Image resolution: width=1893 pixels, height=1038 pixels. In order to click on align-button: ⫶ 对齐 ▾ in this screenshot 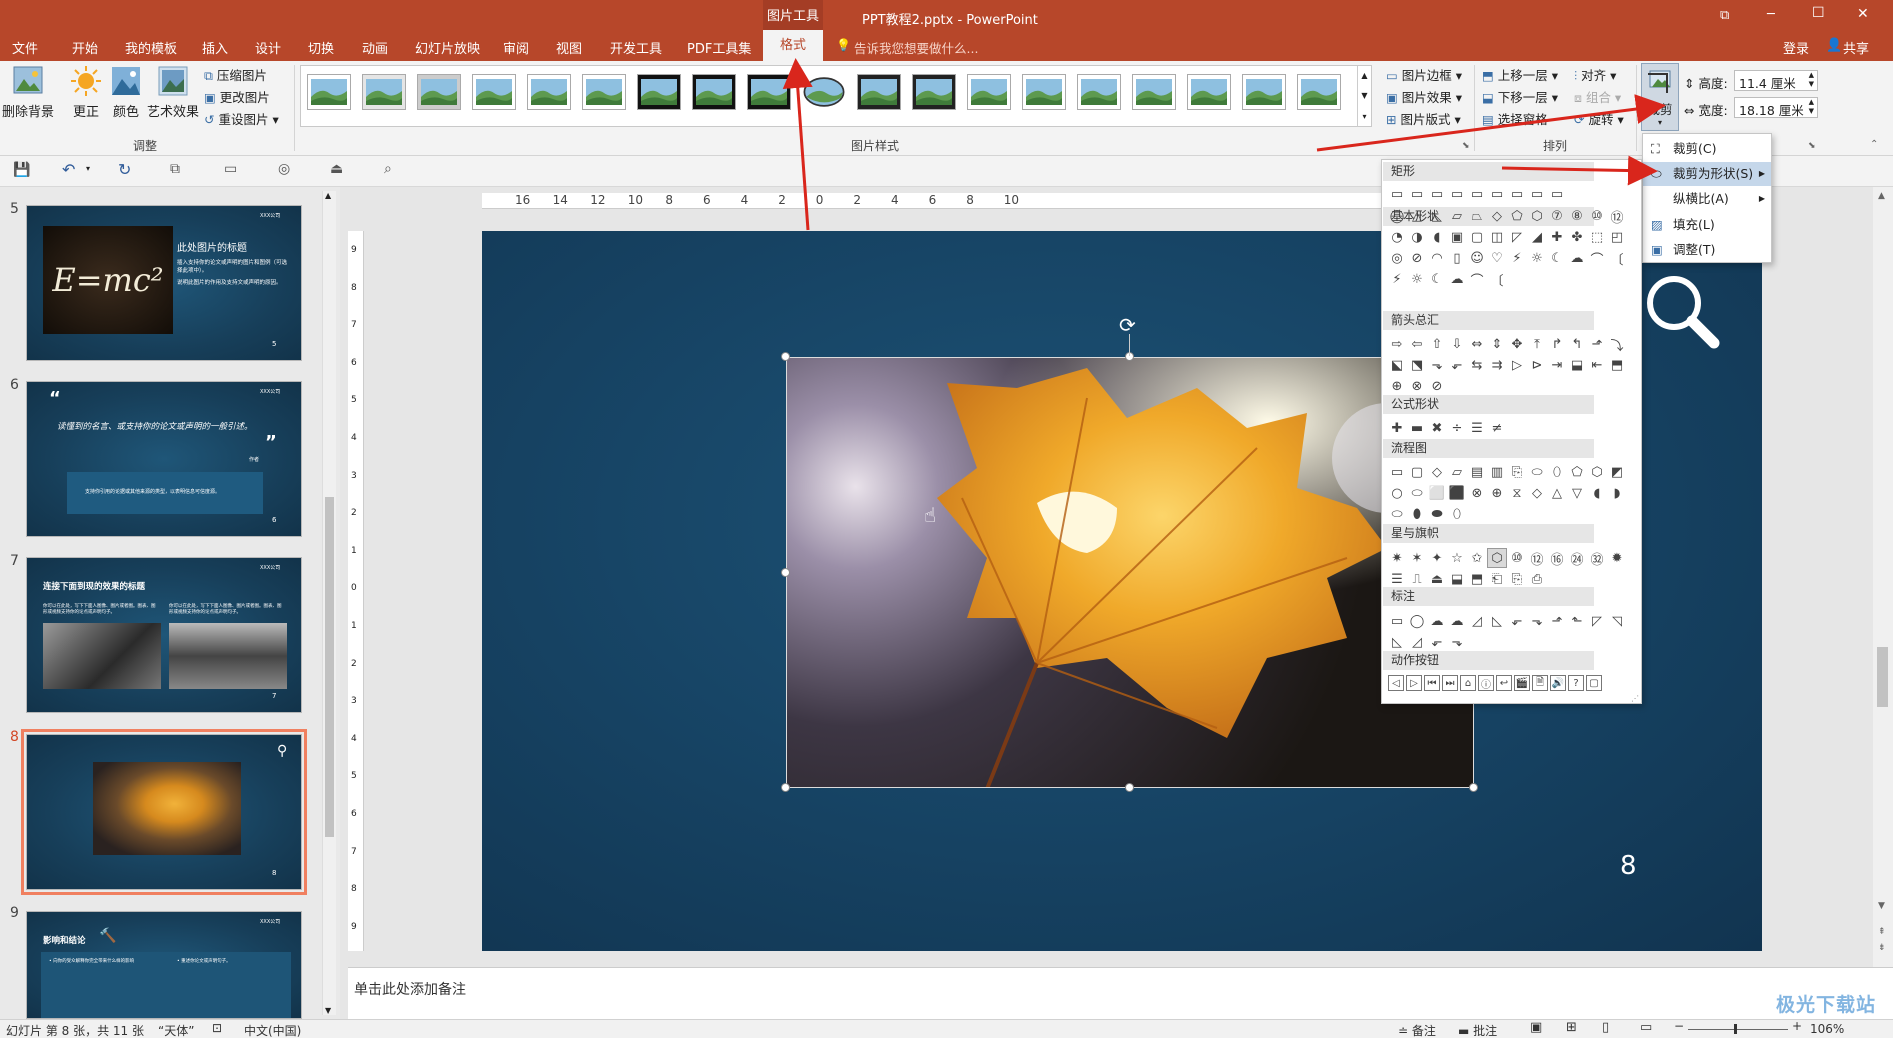, I will do `click(1595, 74)`.